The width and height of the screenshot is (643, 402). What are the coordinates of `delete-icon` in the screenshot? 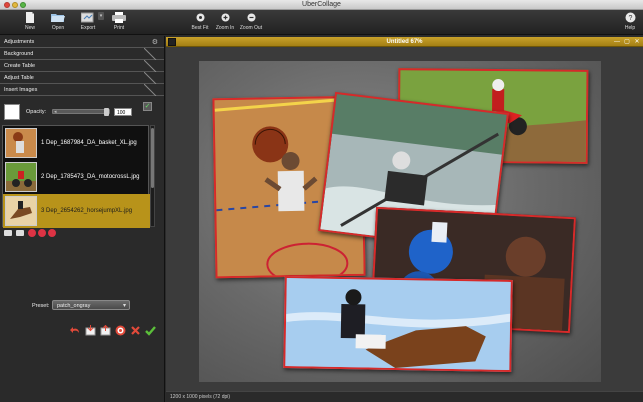 It's located at (135, 330).